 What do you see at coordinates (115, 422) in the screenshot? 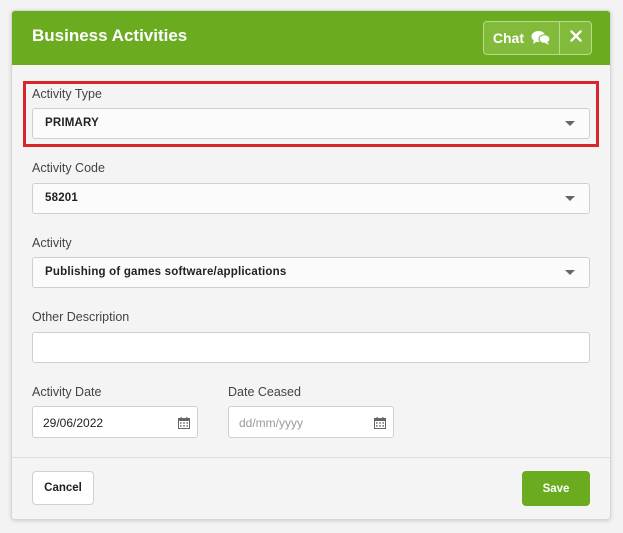
I see `activity-date-input: 29/06/2022` at bounding box center [115, 422].